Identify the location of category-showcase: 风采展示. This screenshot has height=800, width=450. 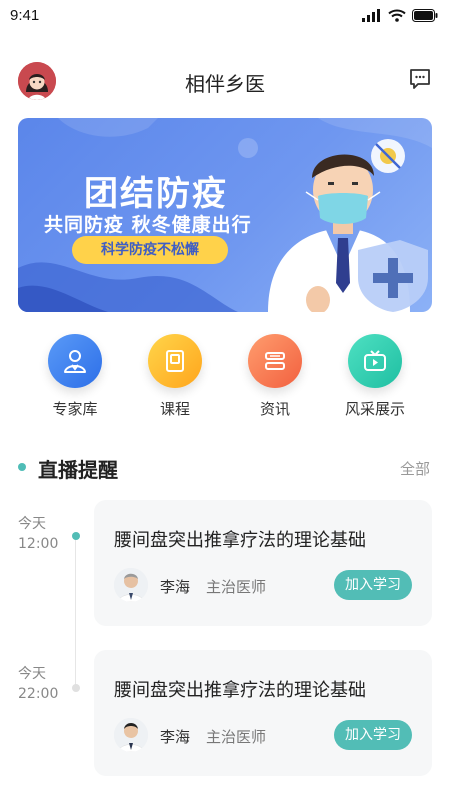
(375, 376).